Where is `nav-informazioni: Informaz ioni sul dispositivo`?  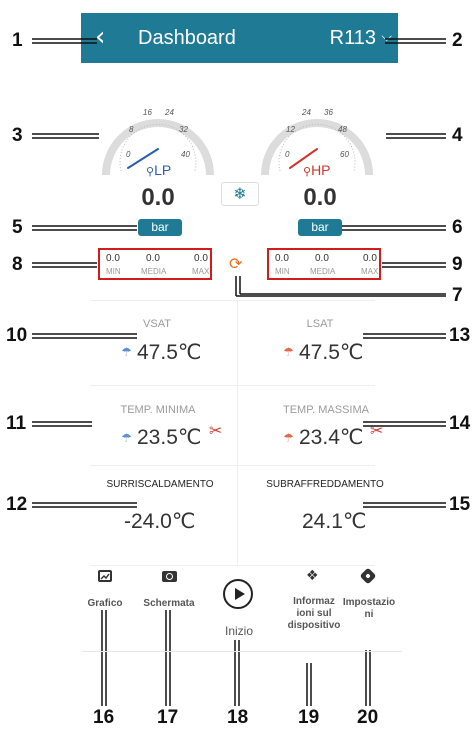
nav-informazioni: Informaz ioni sul dispositivo is located at coordinates (314, 614).